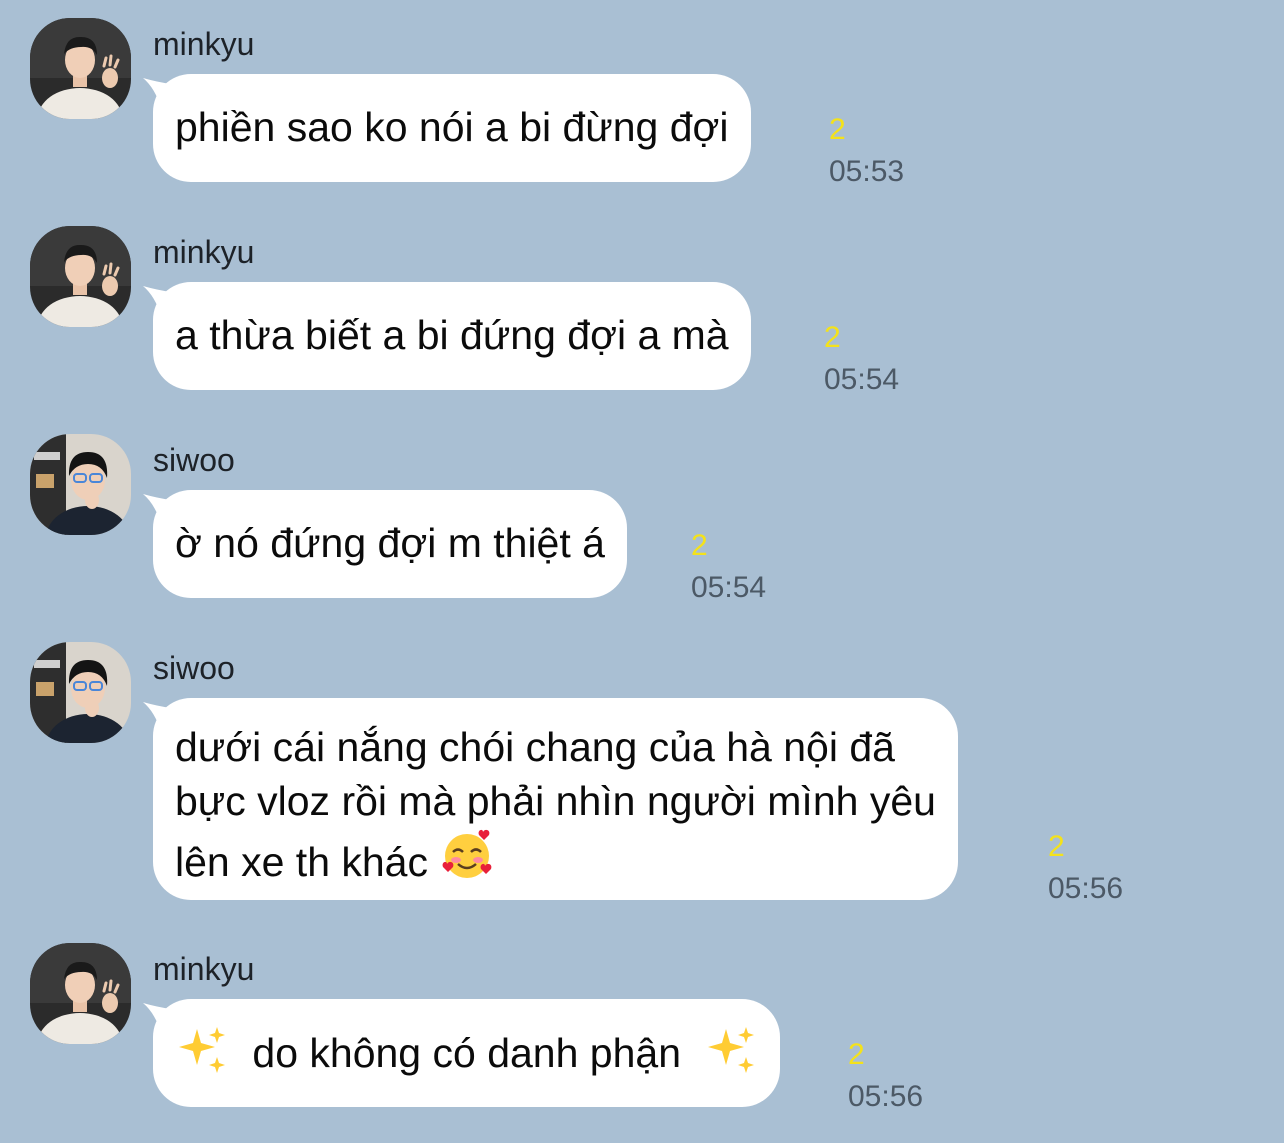  Describe the element at coordinates (535, 747) in the screenshot. I see `message-text-line: dưới cái nắng chói chang của hà nội đã` at that location.